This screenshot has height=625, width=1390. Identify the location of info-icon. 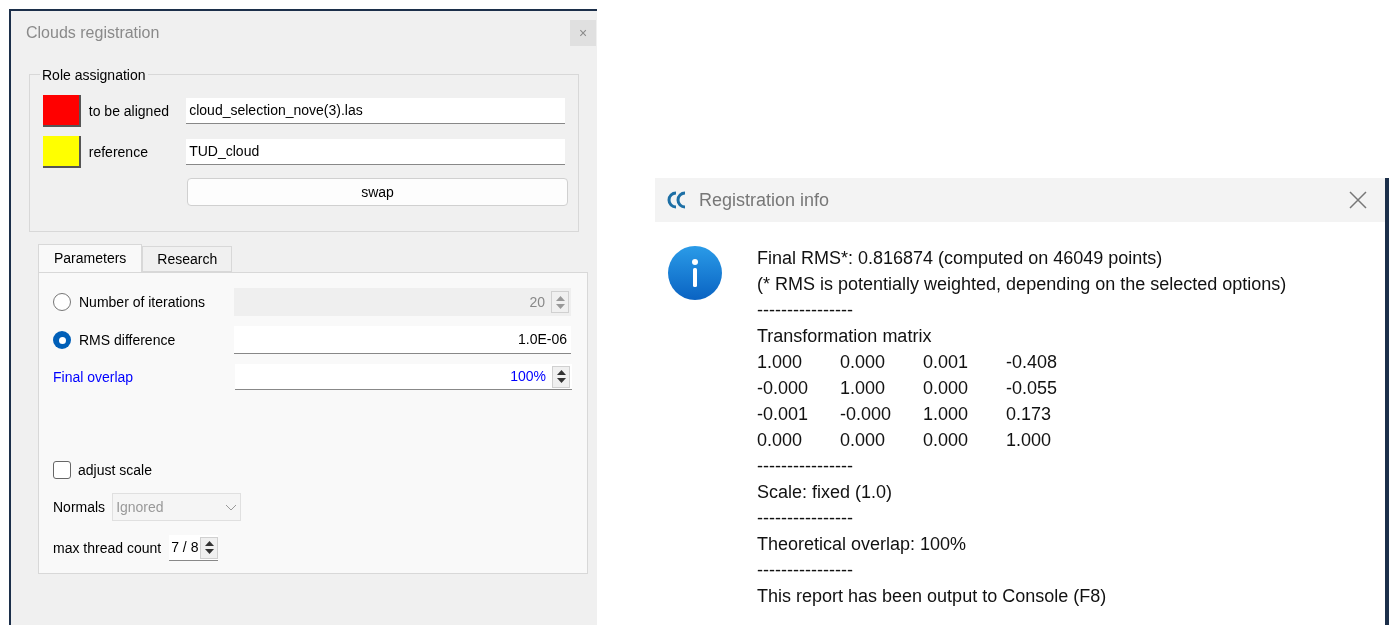
(695, 273).